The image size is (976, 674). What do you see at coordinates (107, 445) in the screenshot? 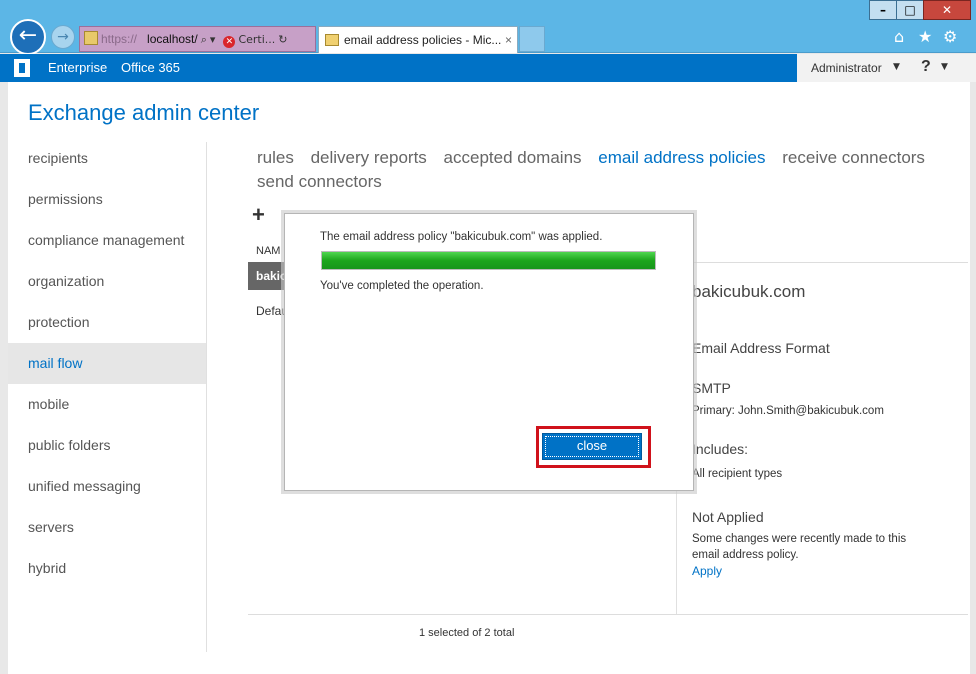
I see `sidebar-item-public-folders: public folders` at bounding box center [107, 445].